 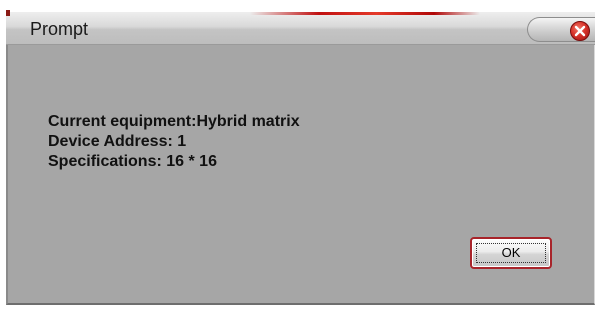 I want to click on ok-button: OK, so click(x=511, y=253).